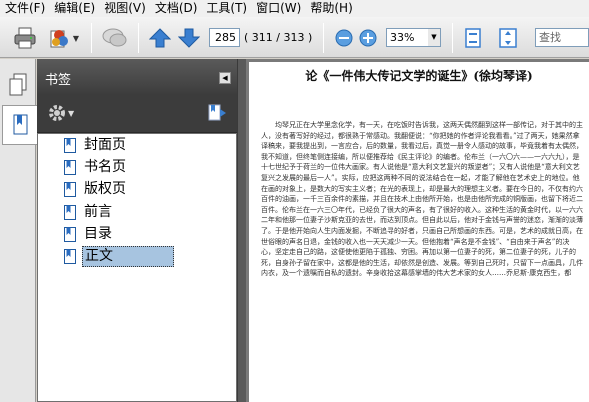 The height and width of the screenshot is (402, 589). I want to click on bookmark-item-selected: 正文, so click(119, 256).